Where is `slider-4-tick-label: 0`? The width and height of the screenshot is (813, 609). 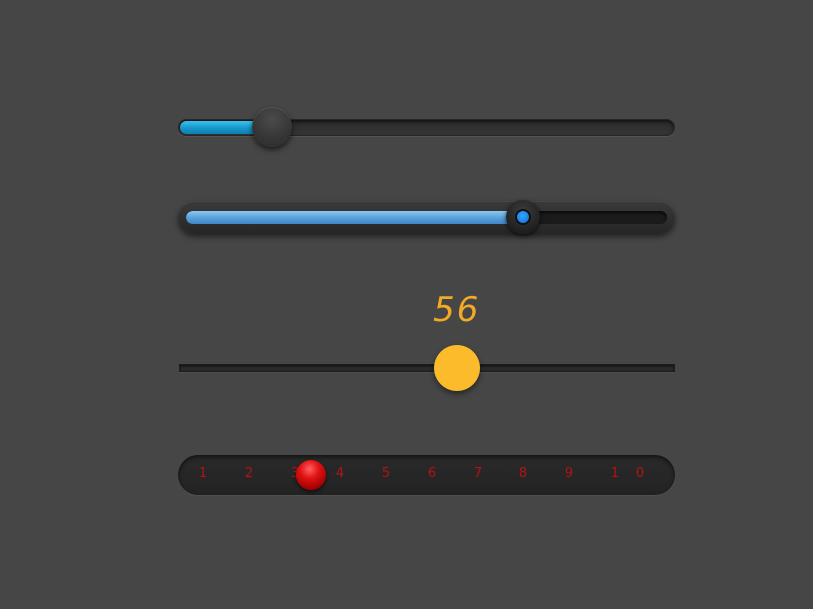 slider-4-tick-label: 0 is located at coordinates (640, 473).